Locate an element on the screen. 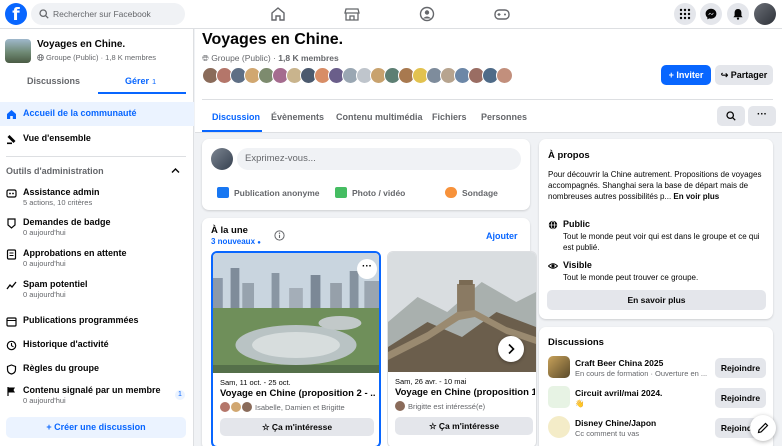  poll-button: Sondage is located at coordinates (471, 192).